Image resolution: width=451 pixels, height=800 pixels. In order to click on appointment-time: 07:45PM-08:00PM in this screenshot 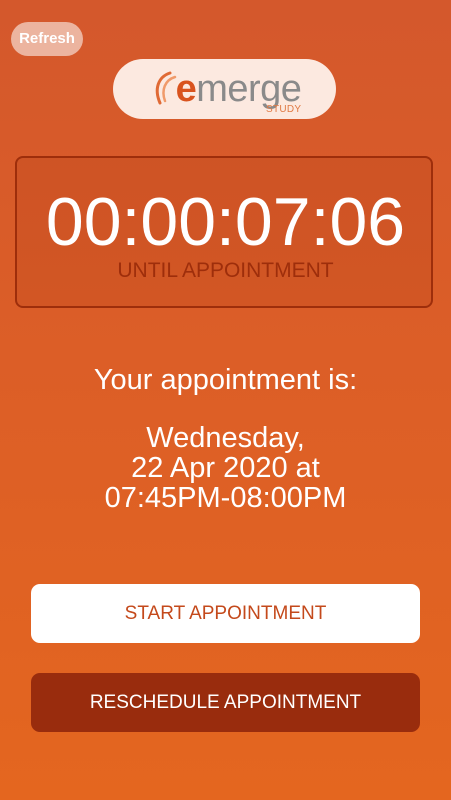, I will do `click(225, 498)`.